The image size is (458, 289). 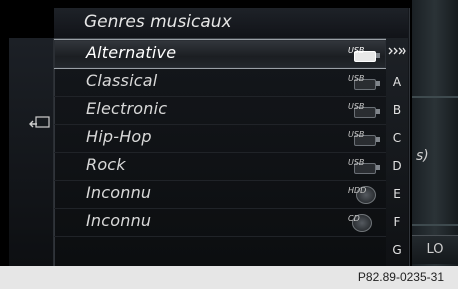 I want to click on genre-label: Alternative, so click(x=131, y=52).